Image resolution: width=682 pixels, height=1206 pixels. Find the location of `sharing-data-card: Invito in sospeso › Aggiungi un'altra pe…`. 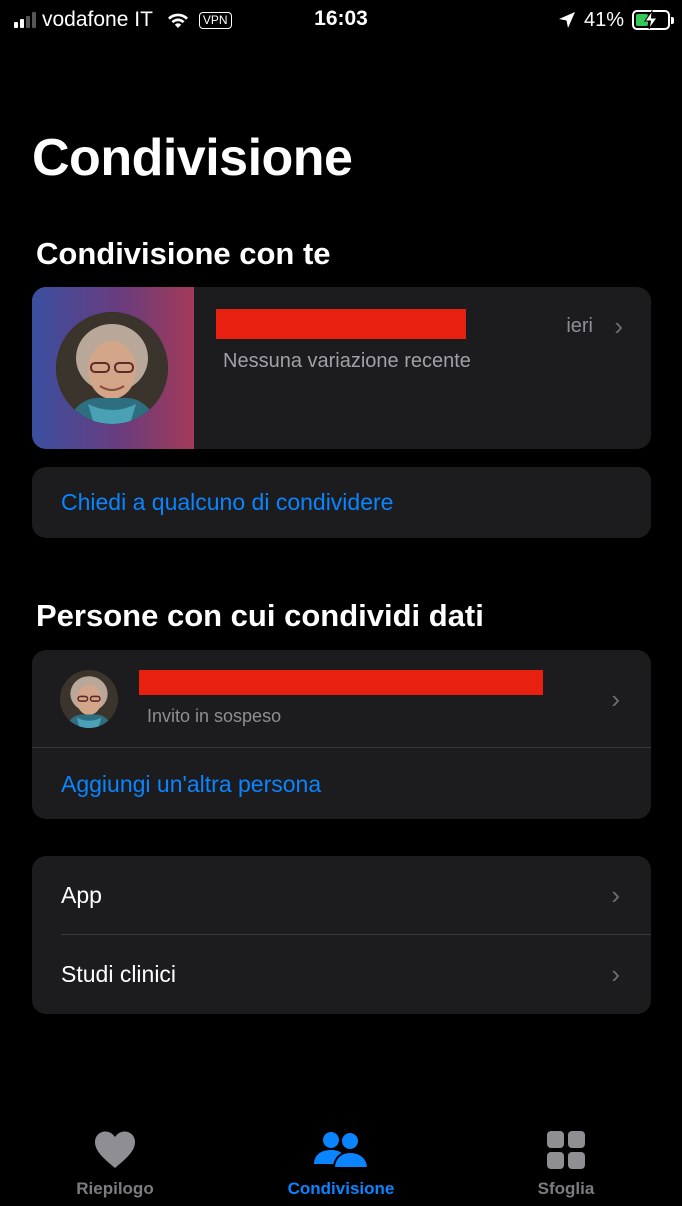

sharing-data-card: Invito in sospeso › Aggiungi un'altra pe… is located at coordinates (341, 734).